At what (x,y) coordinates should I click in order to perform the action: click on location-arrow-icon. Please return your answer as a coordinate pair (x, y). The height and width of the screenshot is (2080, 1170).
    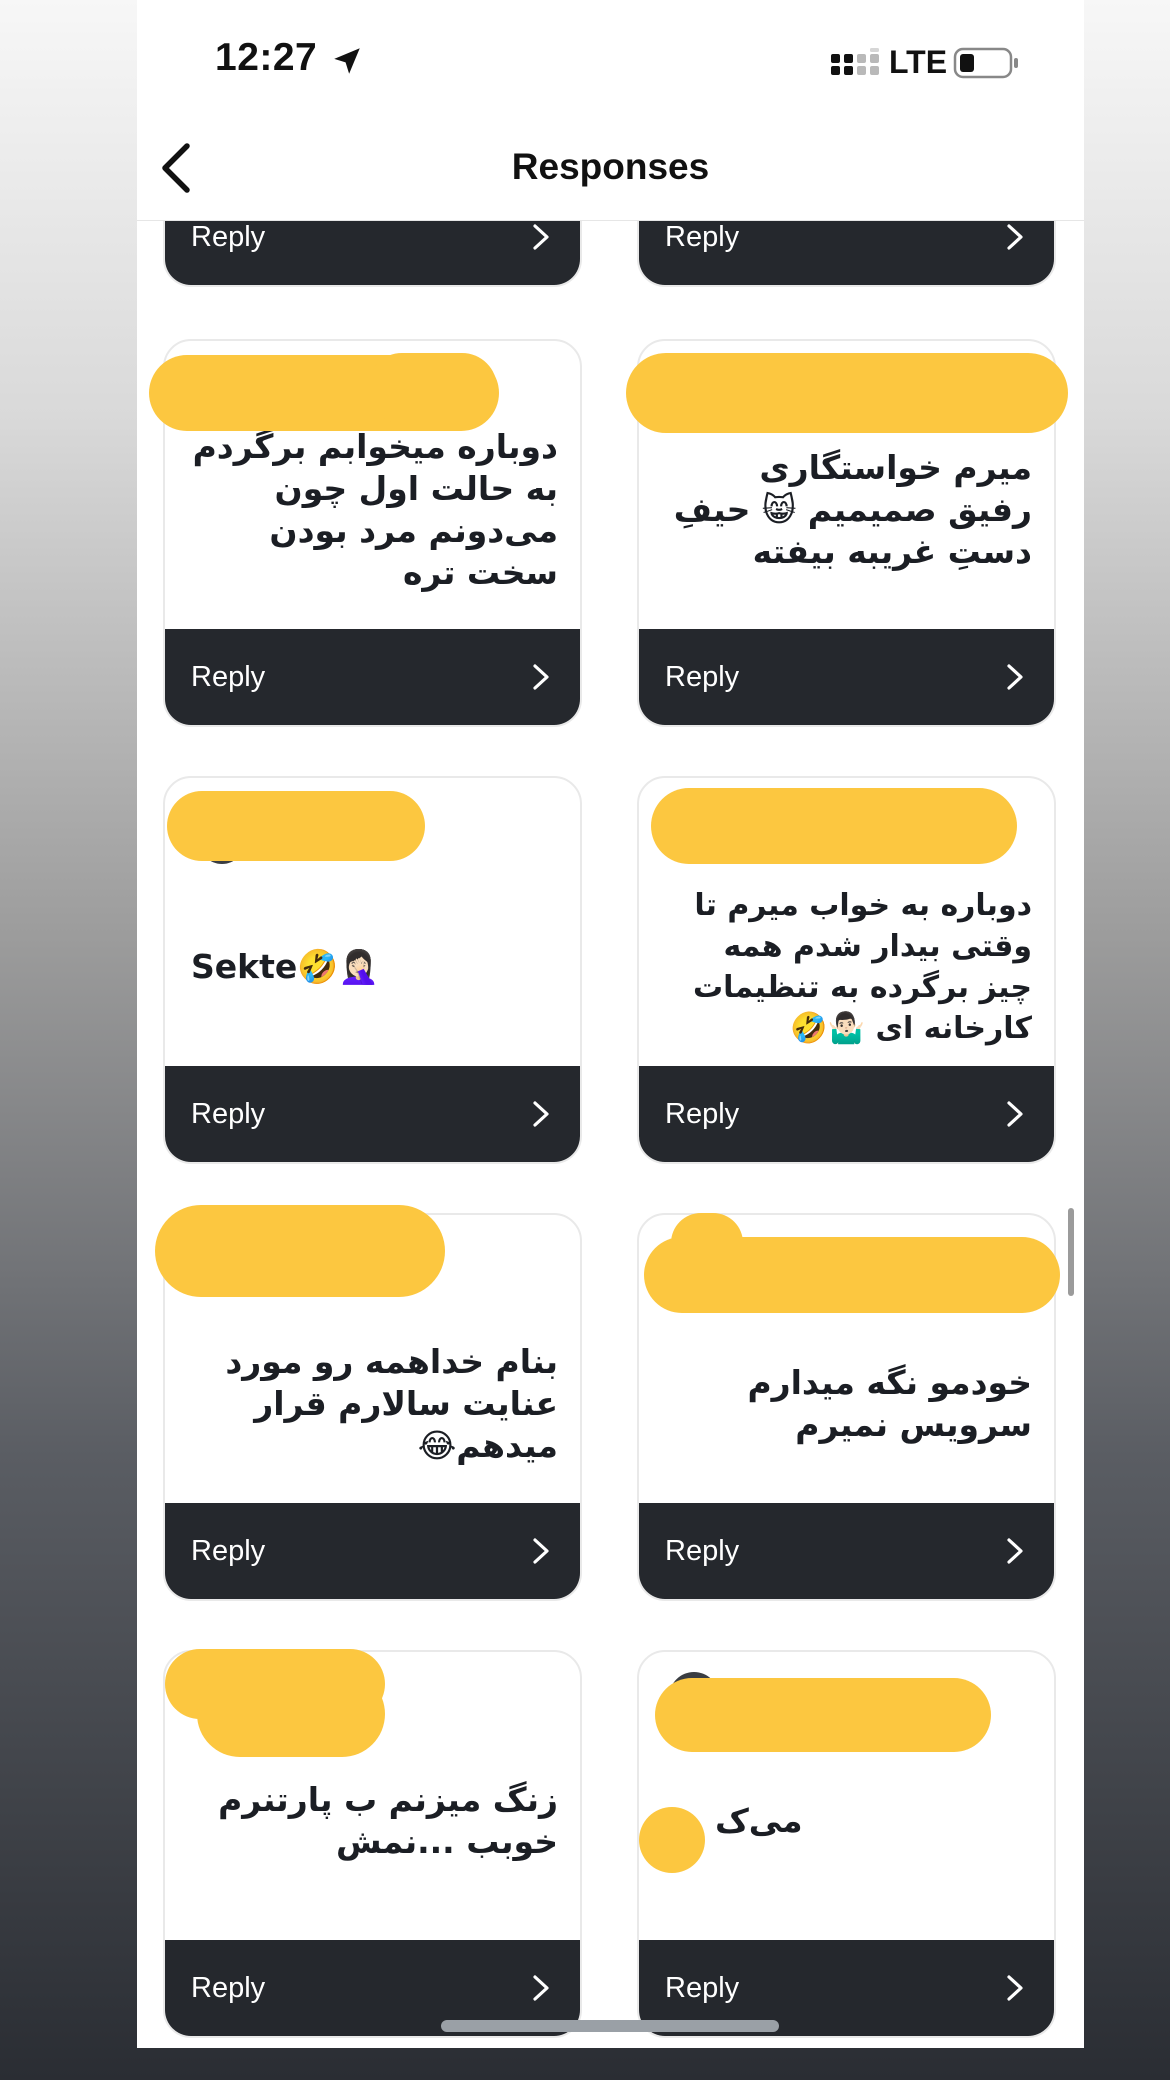
    Looking at the image, I should click on (347, 61).